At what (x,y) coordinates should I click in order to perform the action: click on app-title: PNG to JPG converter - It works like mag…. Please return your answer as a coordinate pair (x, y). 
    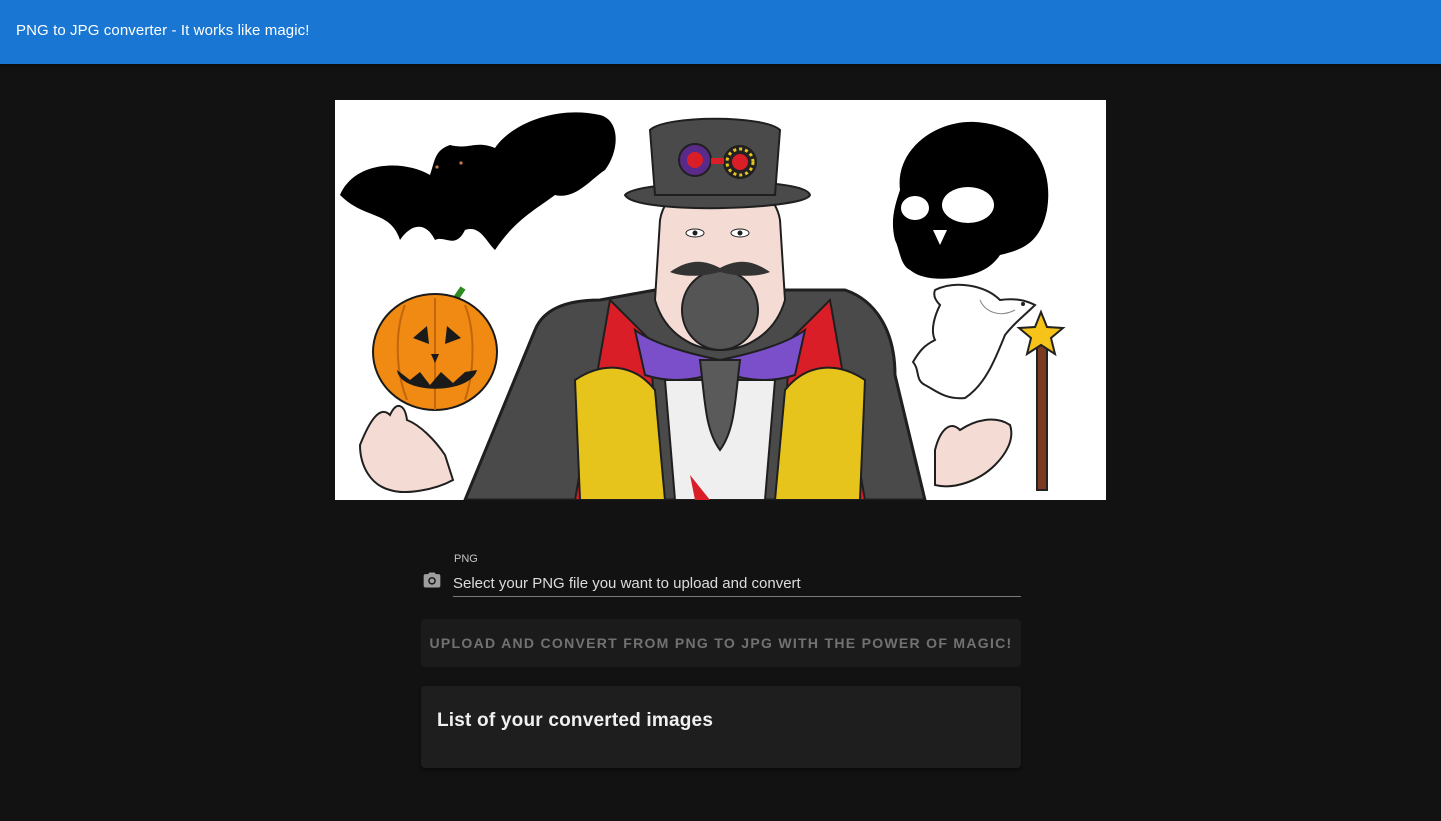
    Looking at the image, I should click on (163, 30).